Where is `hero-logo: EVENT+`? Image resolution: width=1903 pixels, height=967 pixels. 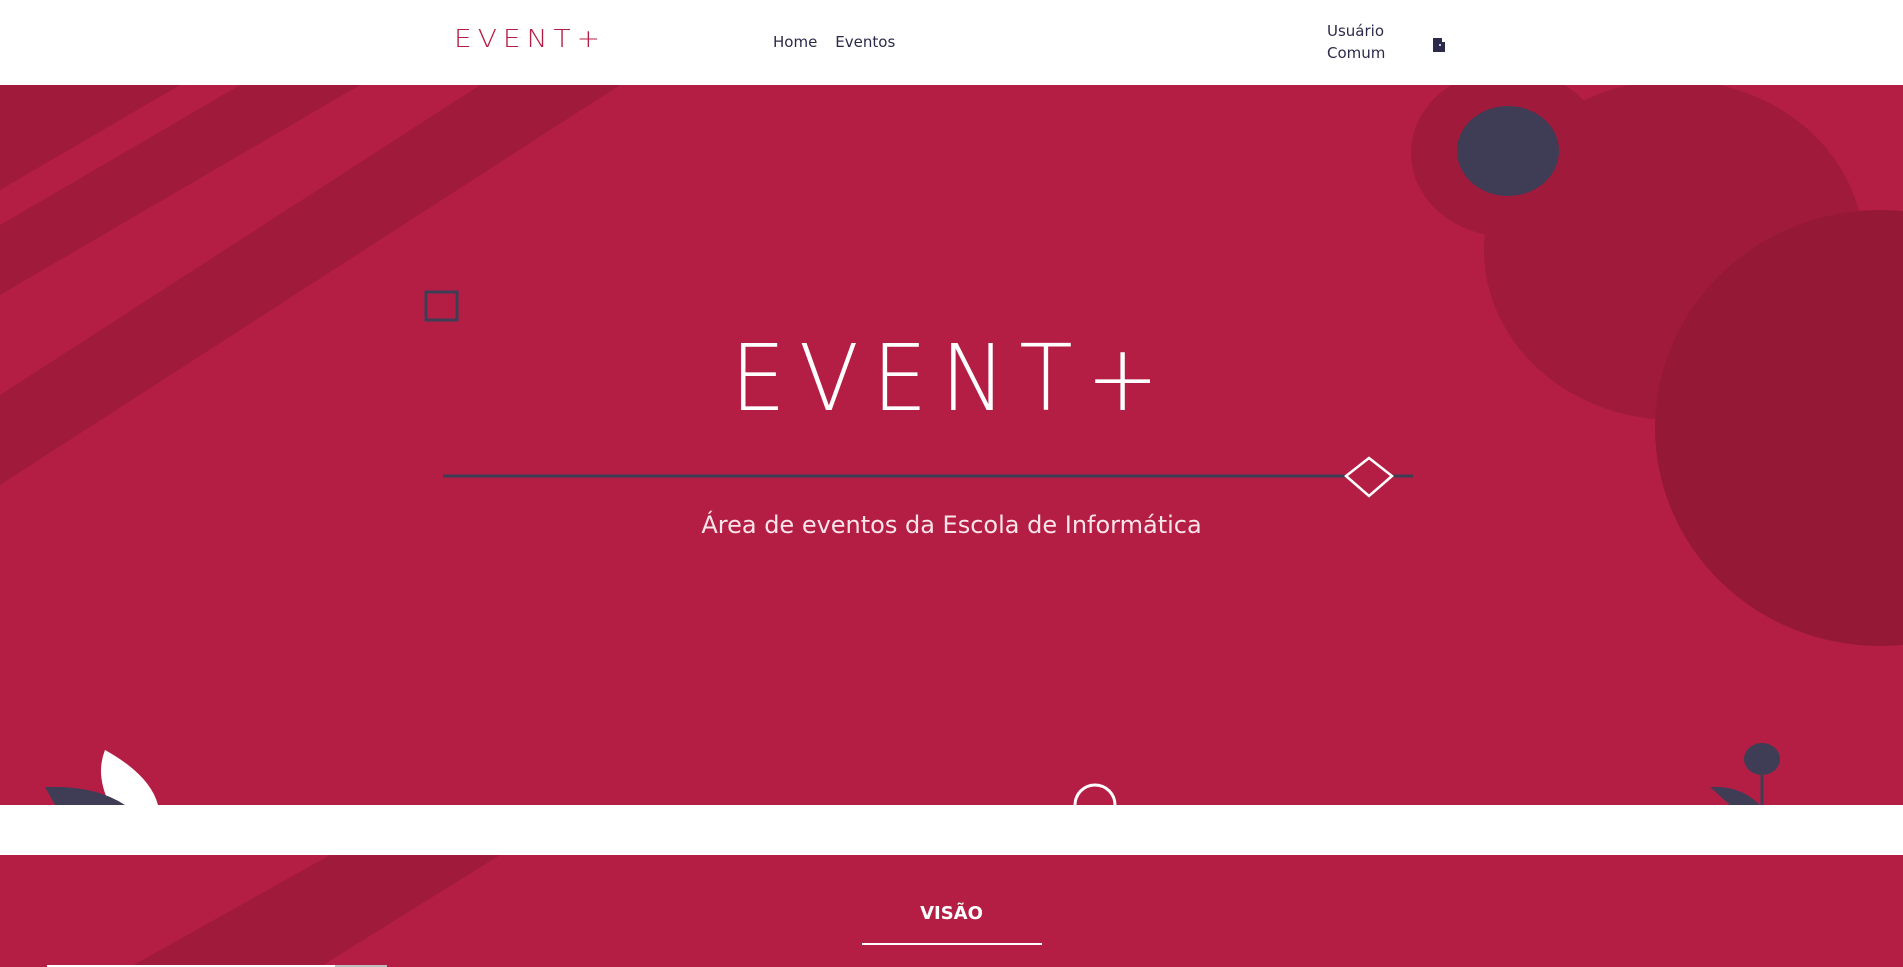 hero-logo: EVENT+ is located at coordinates (951, 378).